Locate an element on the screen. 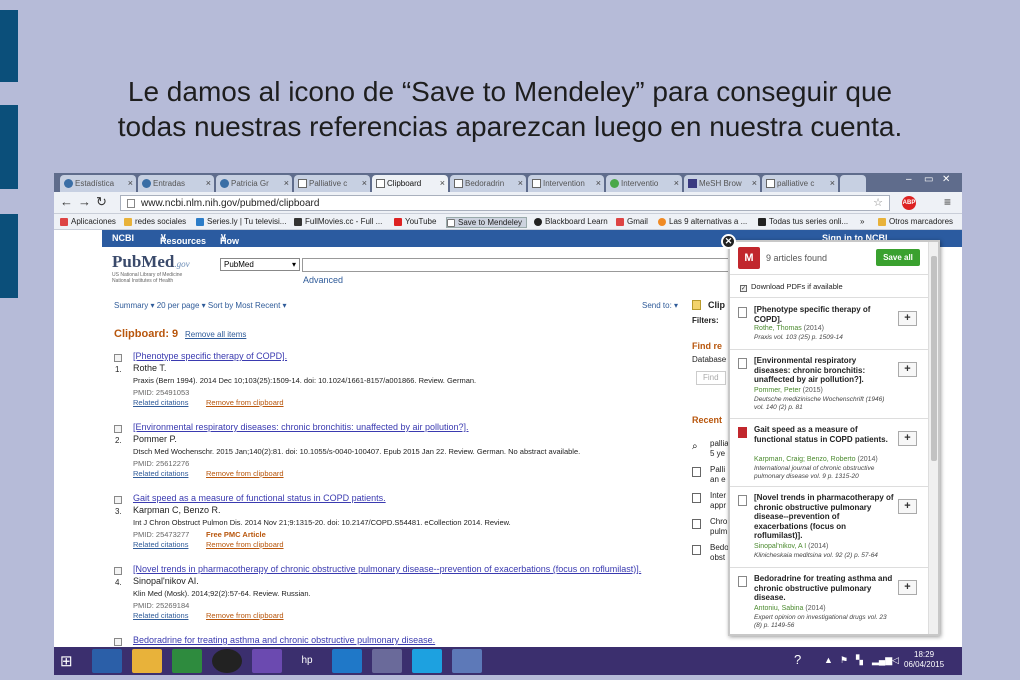 This screenshot has height=680, width=1020. address-bar: www.ncbi.nlm.nih.gov/pubmed/clipboard ☆ is located at coordinates (505, 203).